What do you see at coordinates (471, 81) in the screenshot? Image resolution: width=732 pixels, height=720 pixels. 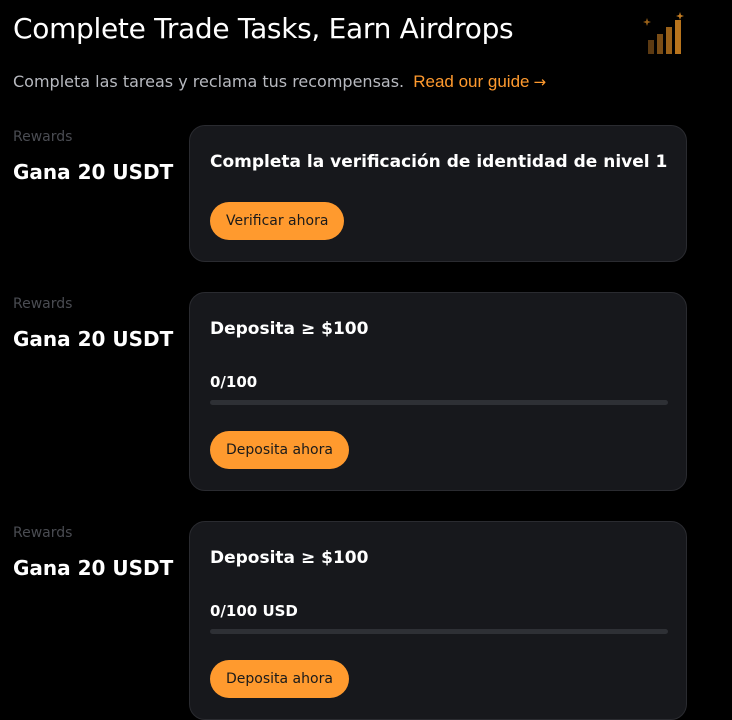 I see `read-guide-label: Read our guide` at bounding box center [471, 81].